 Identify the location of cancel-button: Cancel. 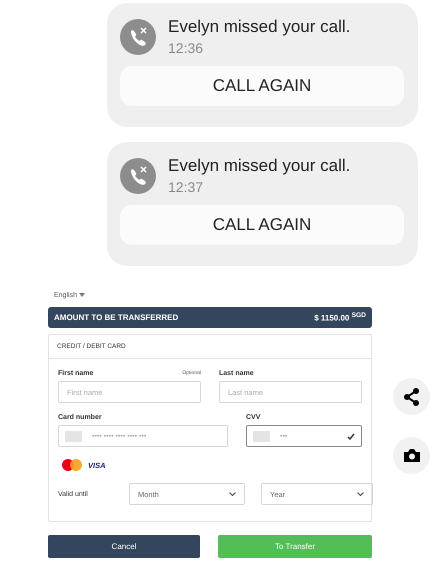
(124, 546).